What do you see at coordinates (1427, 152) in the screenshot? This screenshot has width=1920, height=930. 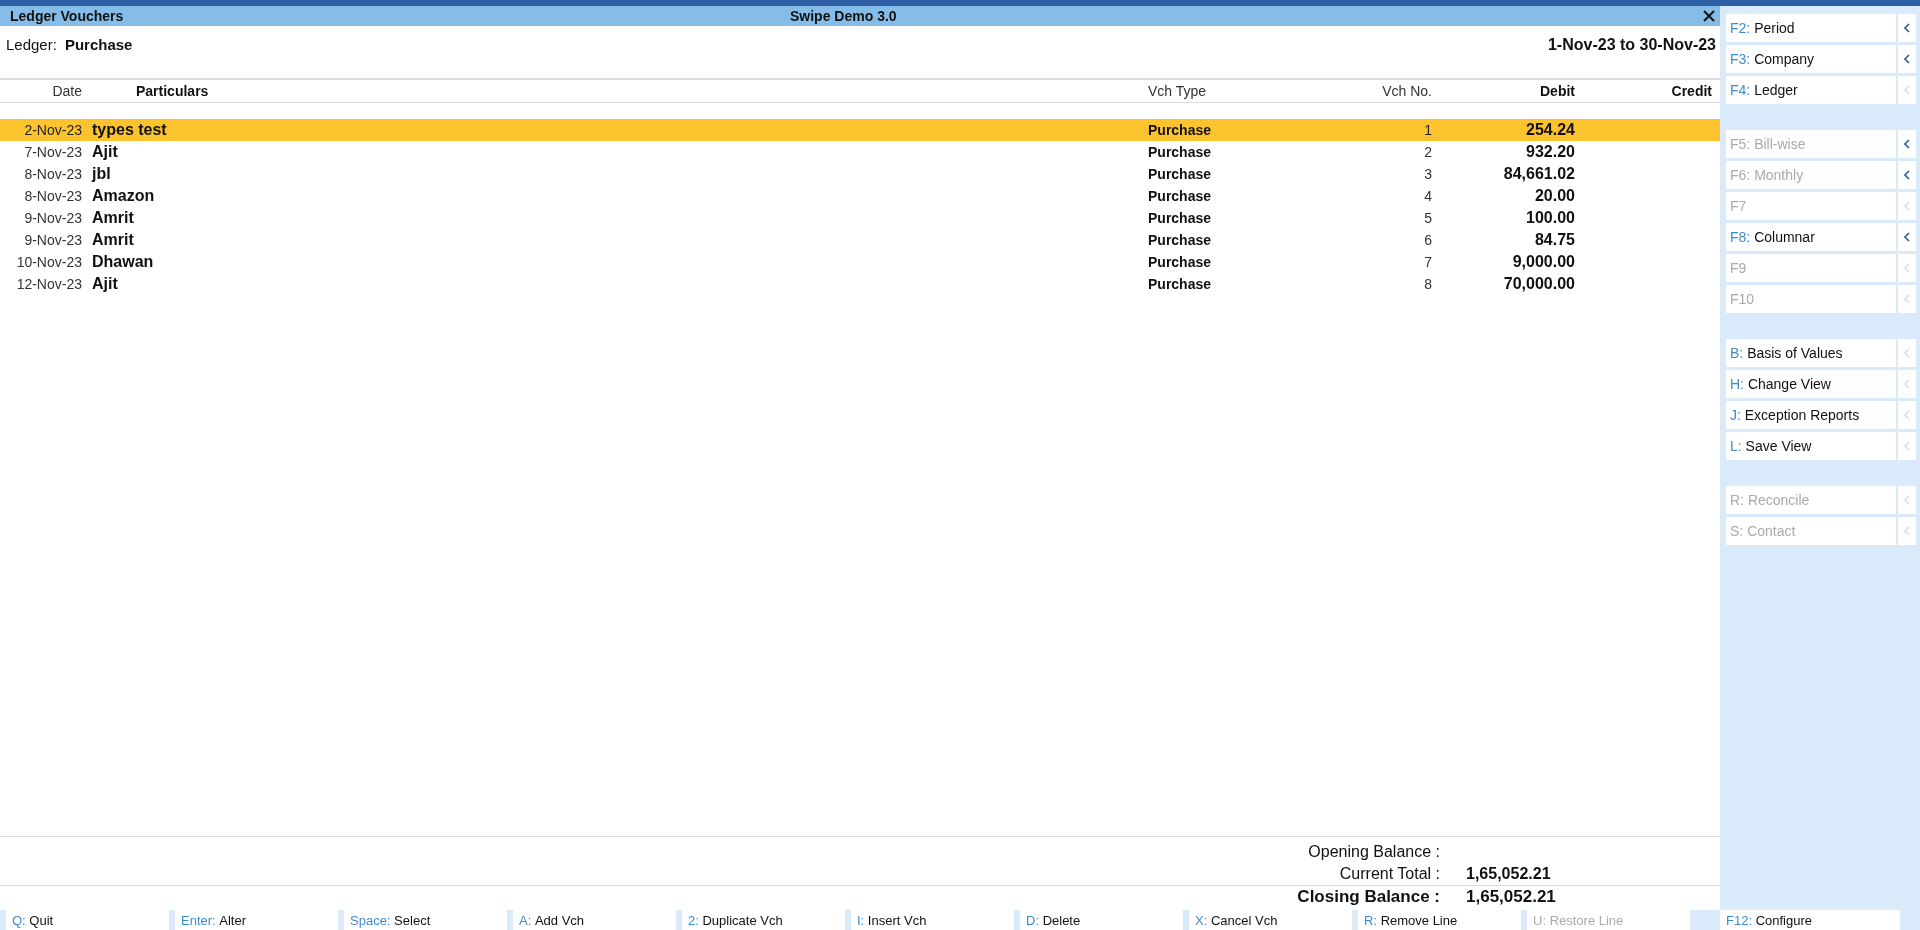 I see `table-cell-text: 2` at bounding box center [1427, 152].